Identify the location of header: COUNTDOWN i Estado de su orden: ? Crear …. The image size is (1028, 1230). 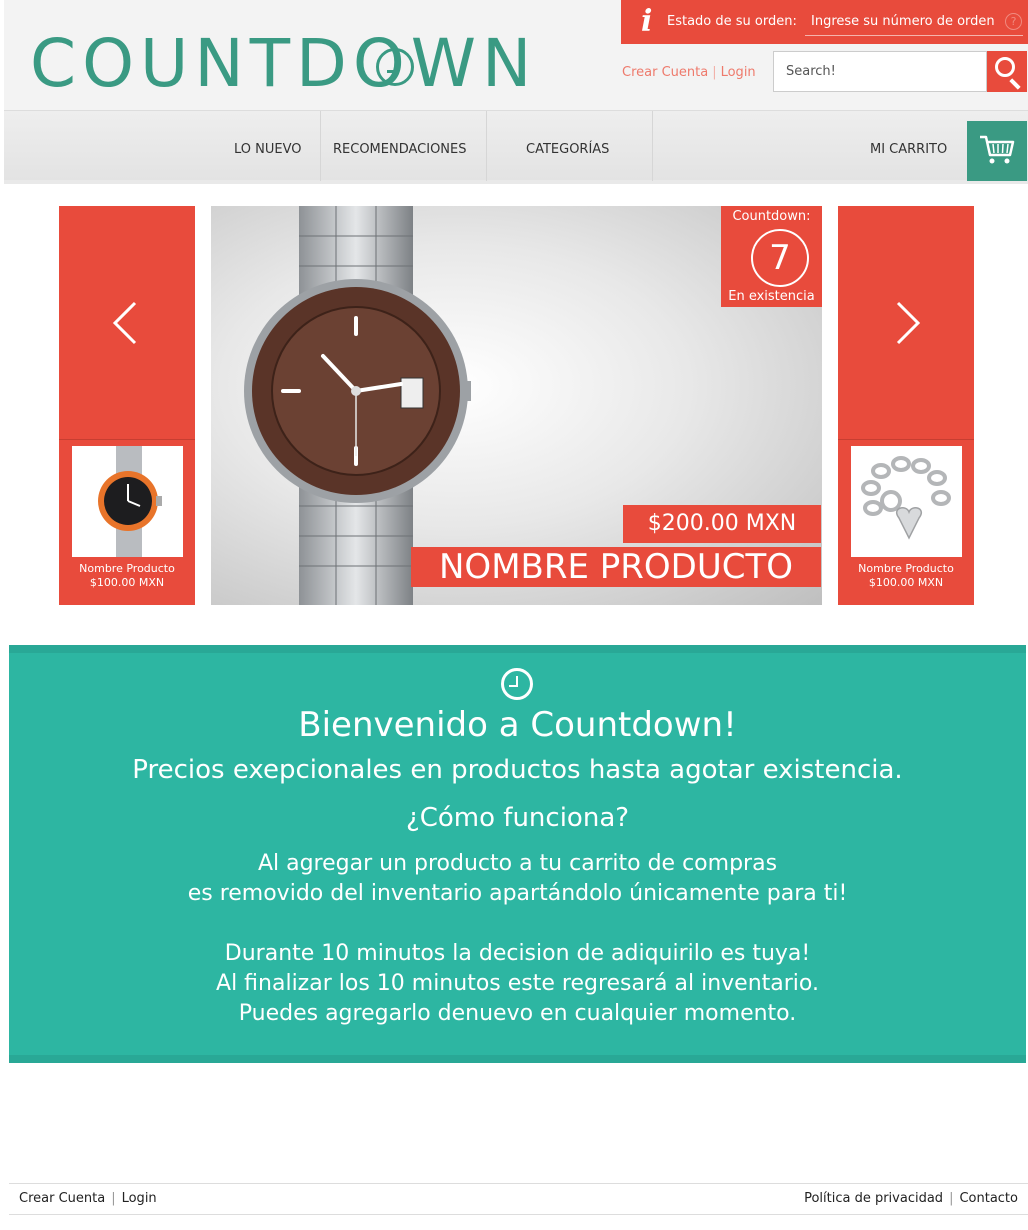
(516, 55).